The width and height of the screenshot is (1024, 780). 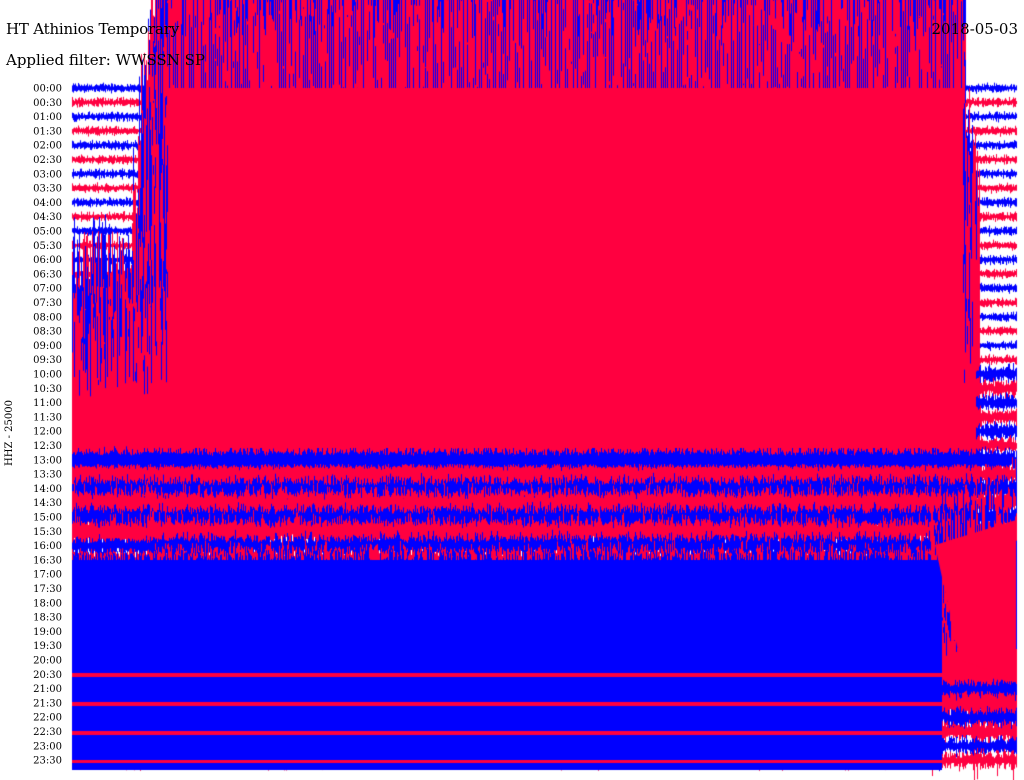 I want to click on hour-tick-label: 04:30, so click(x=47, y=217).